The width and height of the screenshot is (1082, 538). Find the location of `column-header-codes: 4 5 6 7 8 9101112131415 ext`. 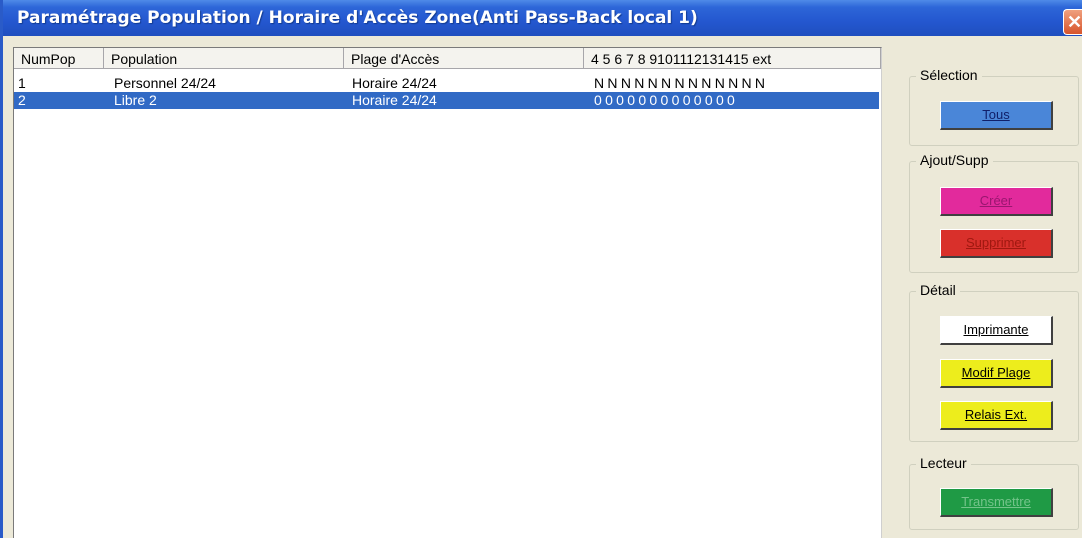

column-header-codes: 4 5 6 7 8 9101112131415 ext is located at coordinates (732, 58).